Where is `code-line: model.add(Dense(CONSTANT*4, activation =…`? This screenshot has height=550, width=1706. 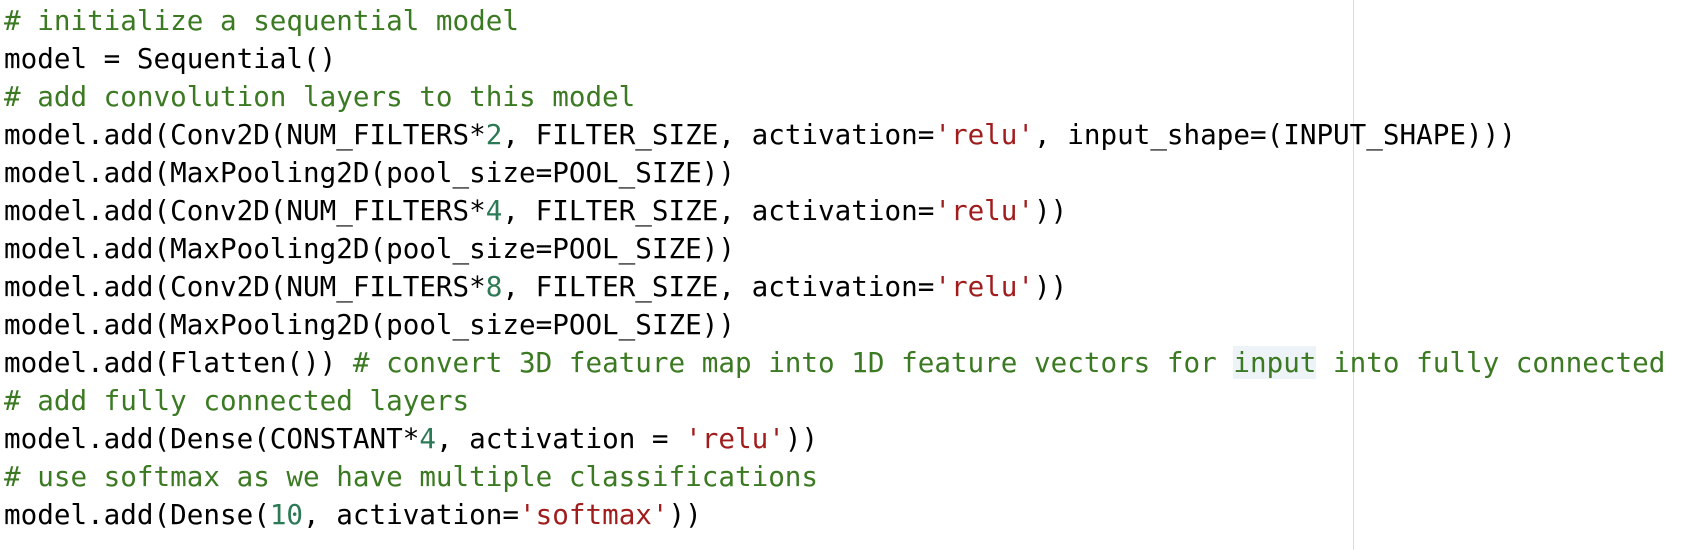 code-line: model.add(Dense(CONSTANT*4, activation =… is located at coordinates (834, 439).